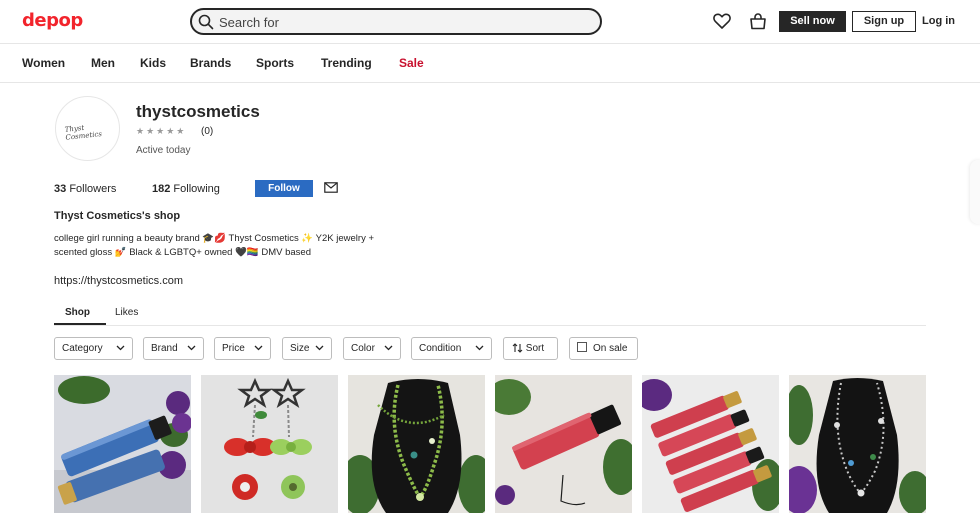  What do you see at coordinates (164, 348) in the screenshot?
I see `filter-brand-label: Brand` at bounding box center [164, 348].